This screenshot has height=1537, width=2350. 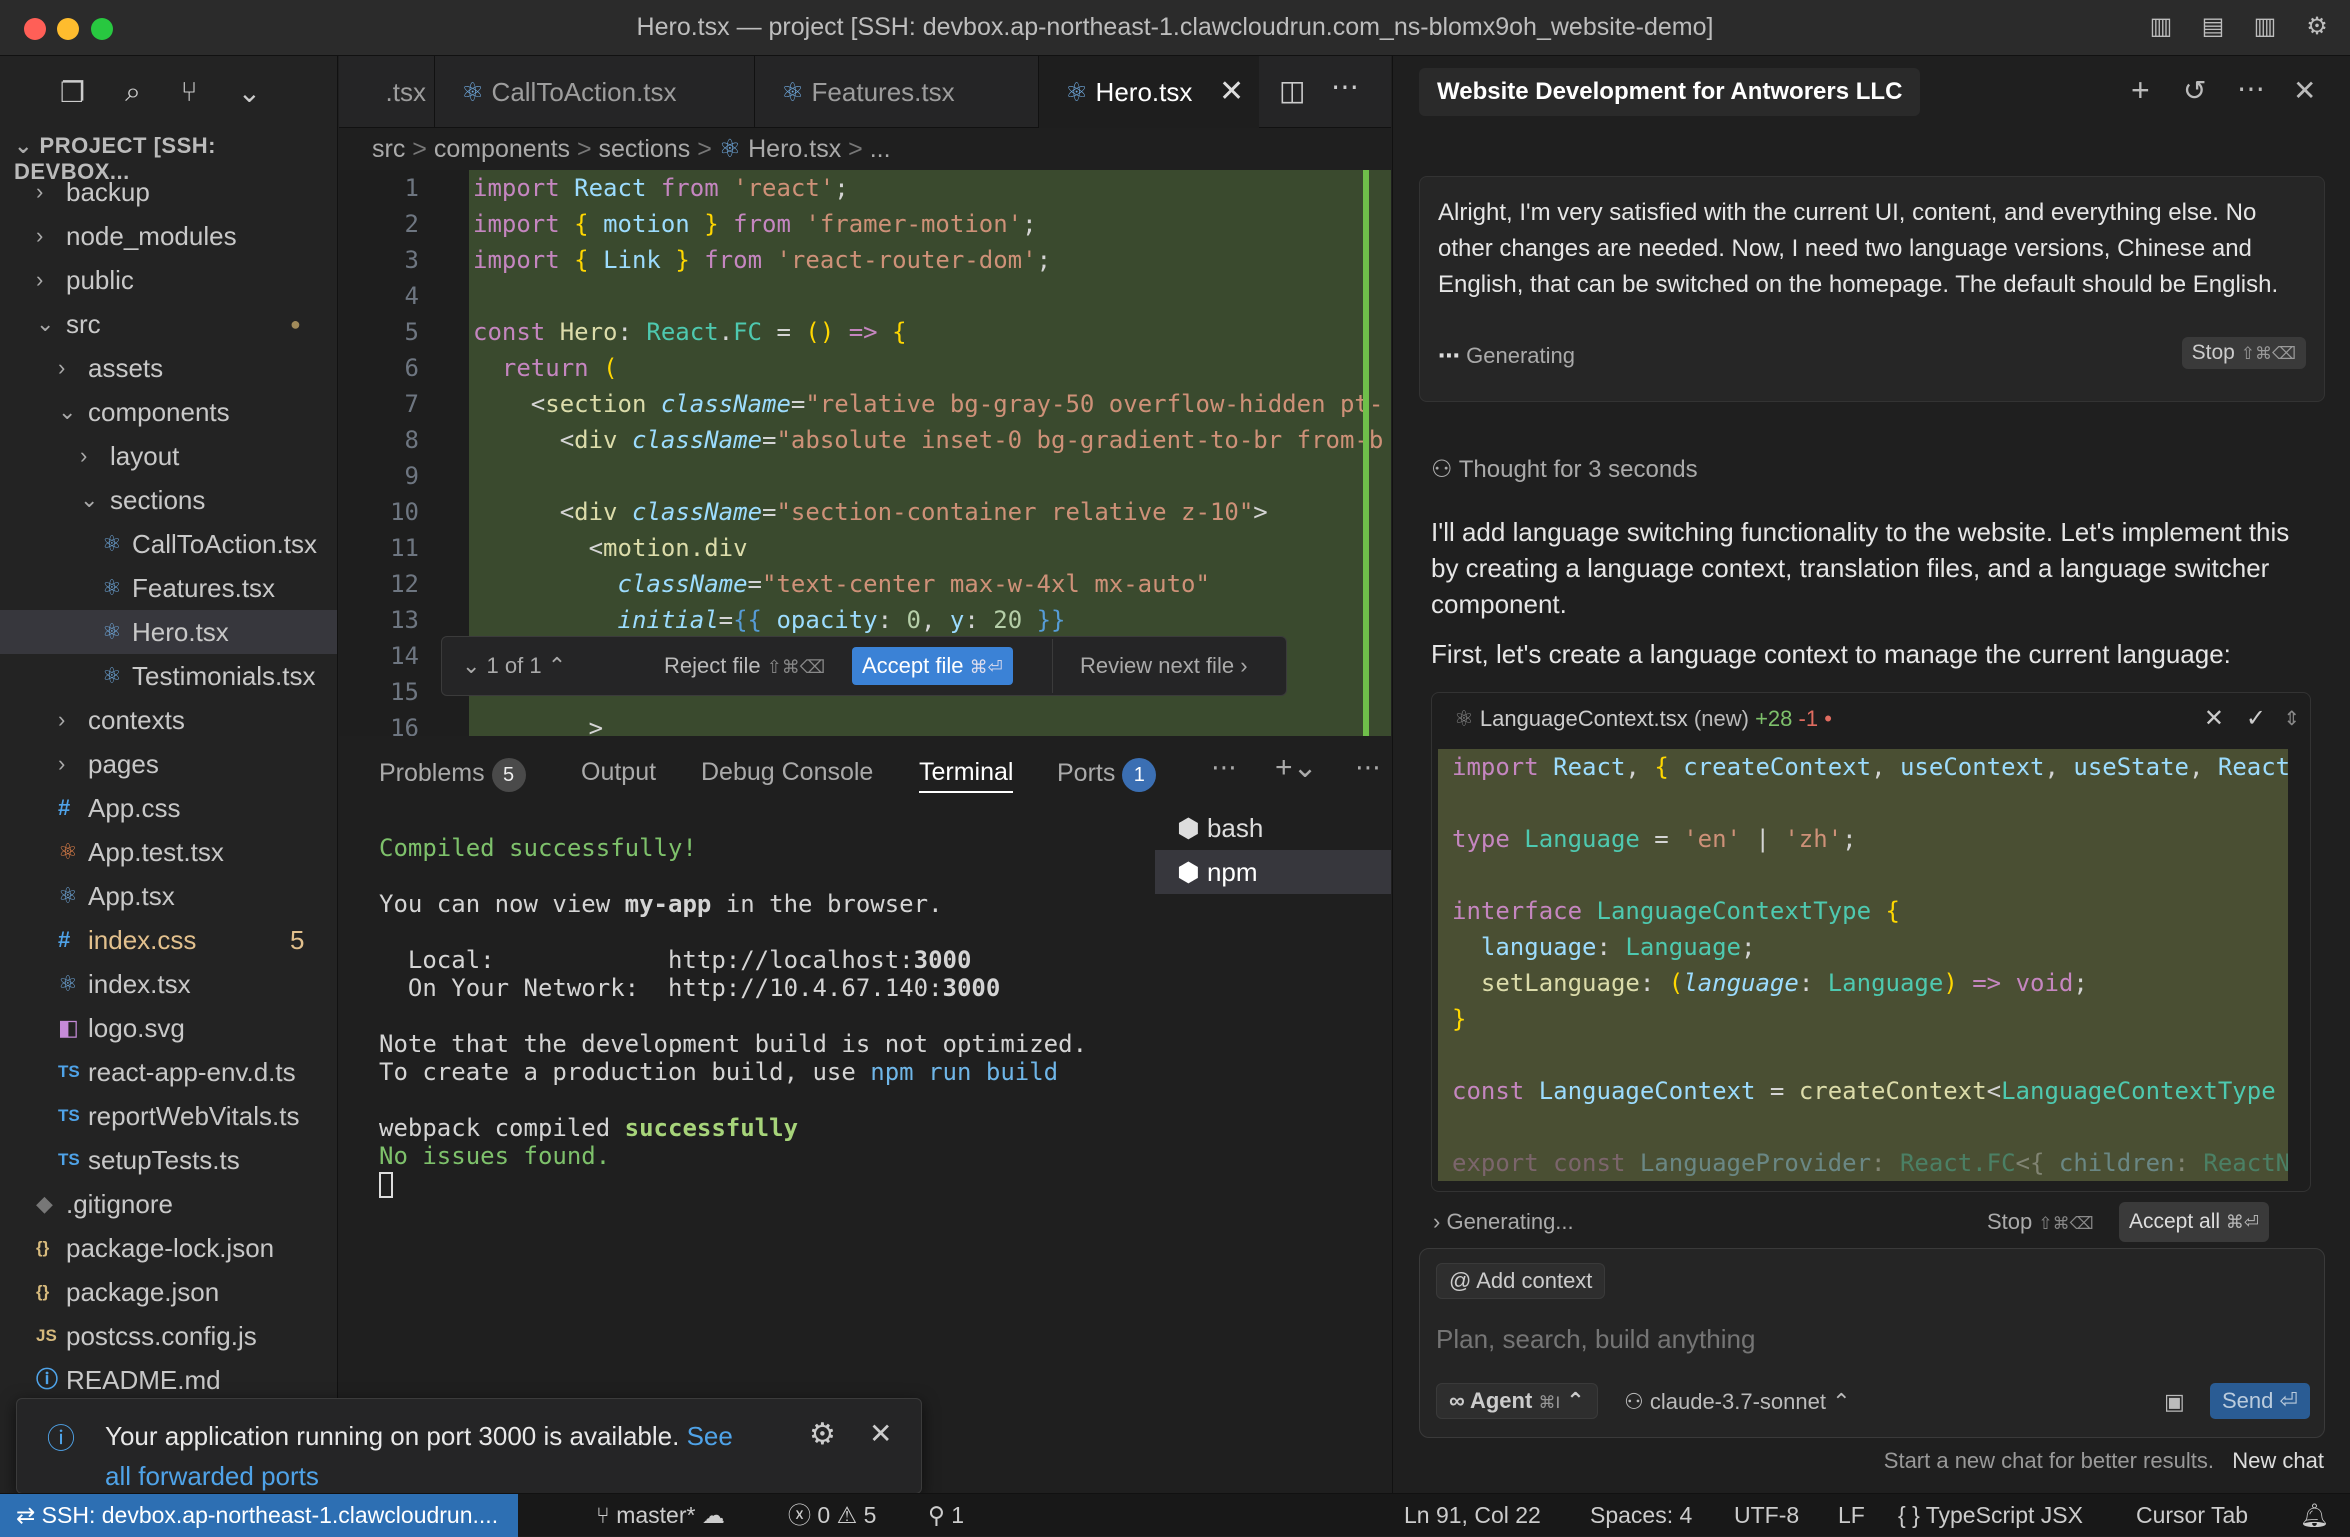 I want to click on add-context-button: @ Add context, so click(x=1521, y=1281).